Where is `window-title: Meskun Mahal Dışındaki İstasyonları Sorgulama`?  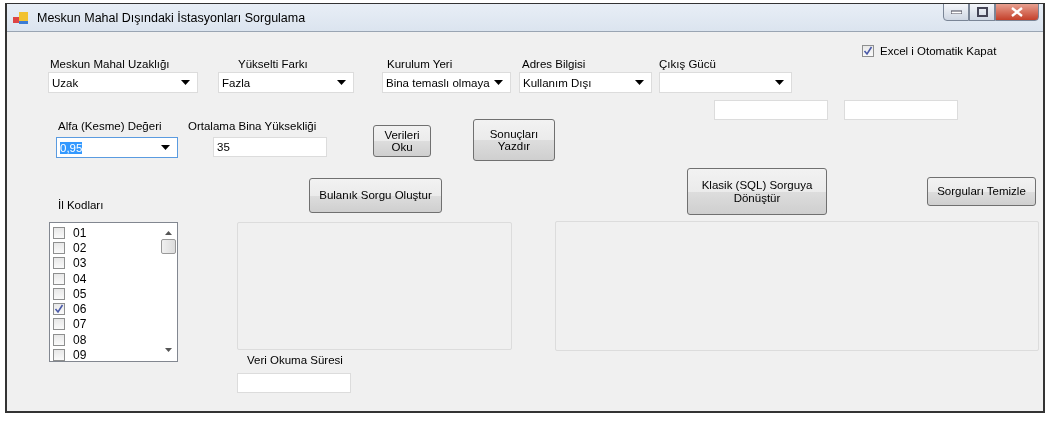
window-title: Meskun Mahal Dışındaki İstasyonları Sorgulama is located at coordinates (171, 17).